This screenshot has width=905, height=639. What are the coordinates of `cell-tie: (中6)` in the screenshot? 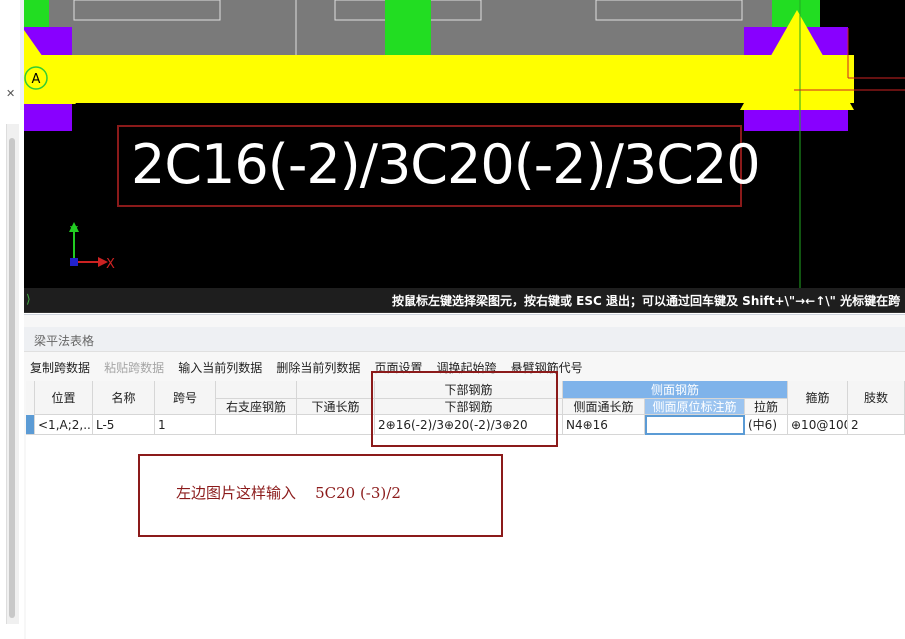 It's located at (766, 425).